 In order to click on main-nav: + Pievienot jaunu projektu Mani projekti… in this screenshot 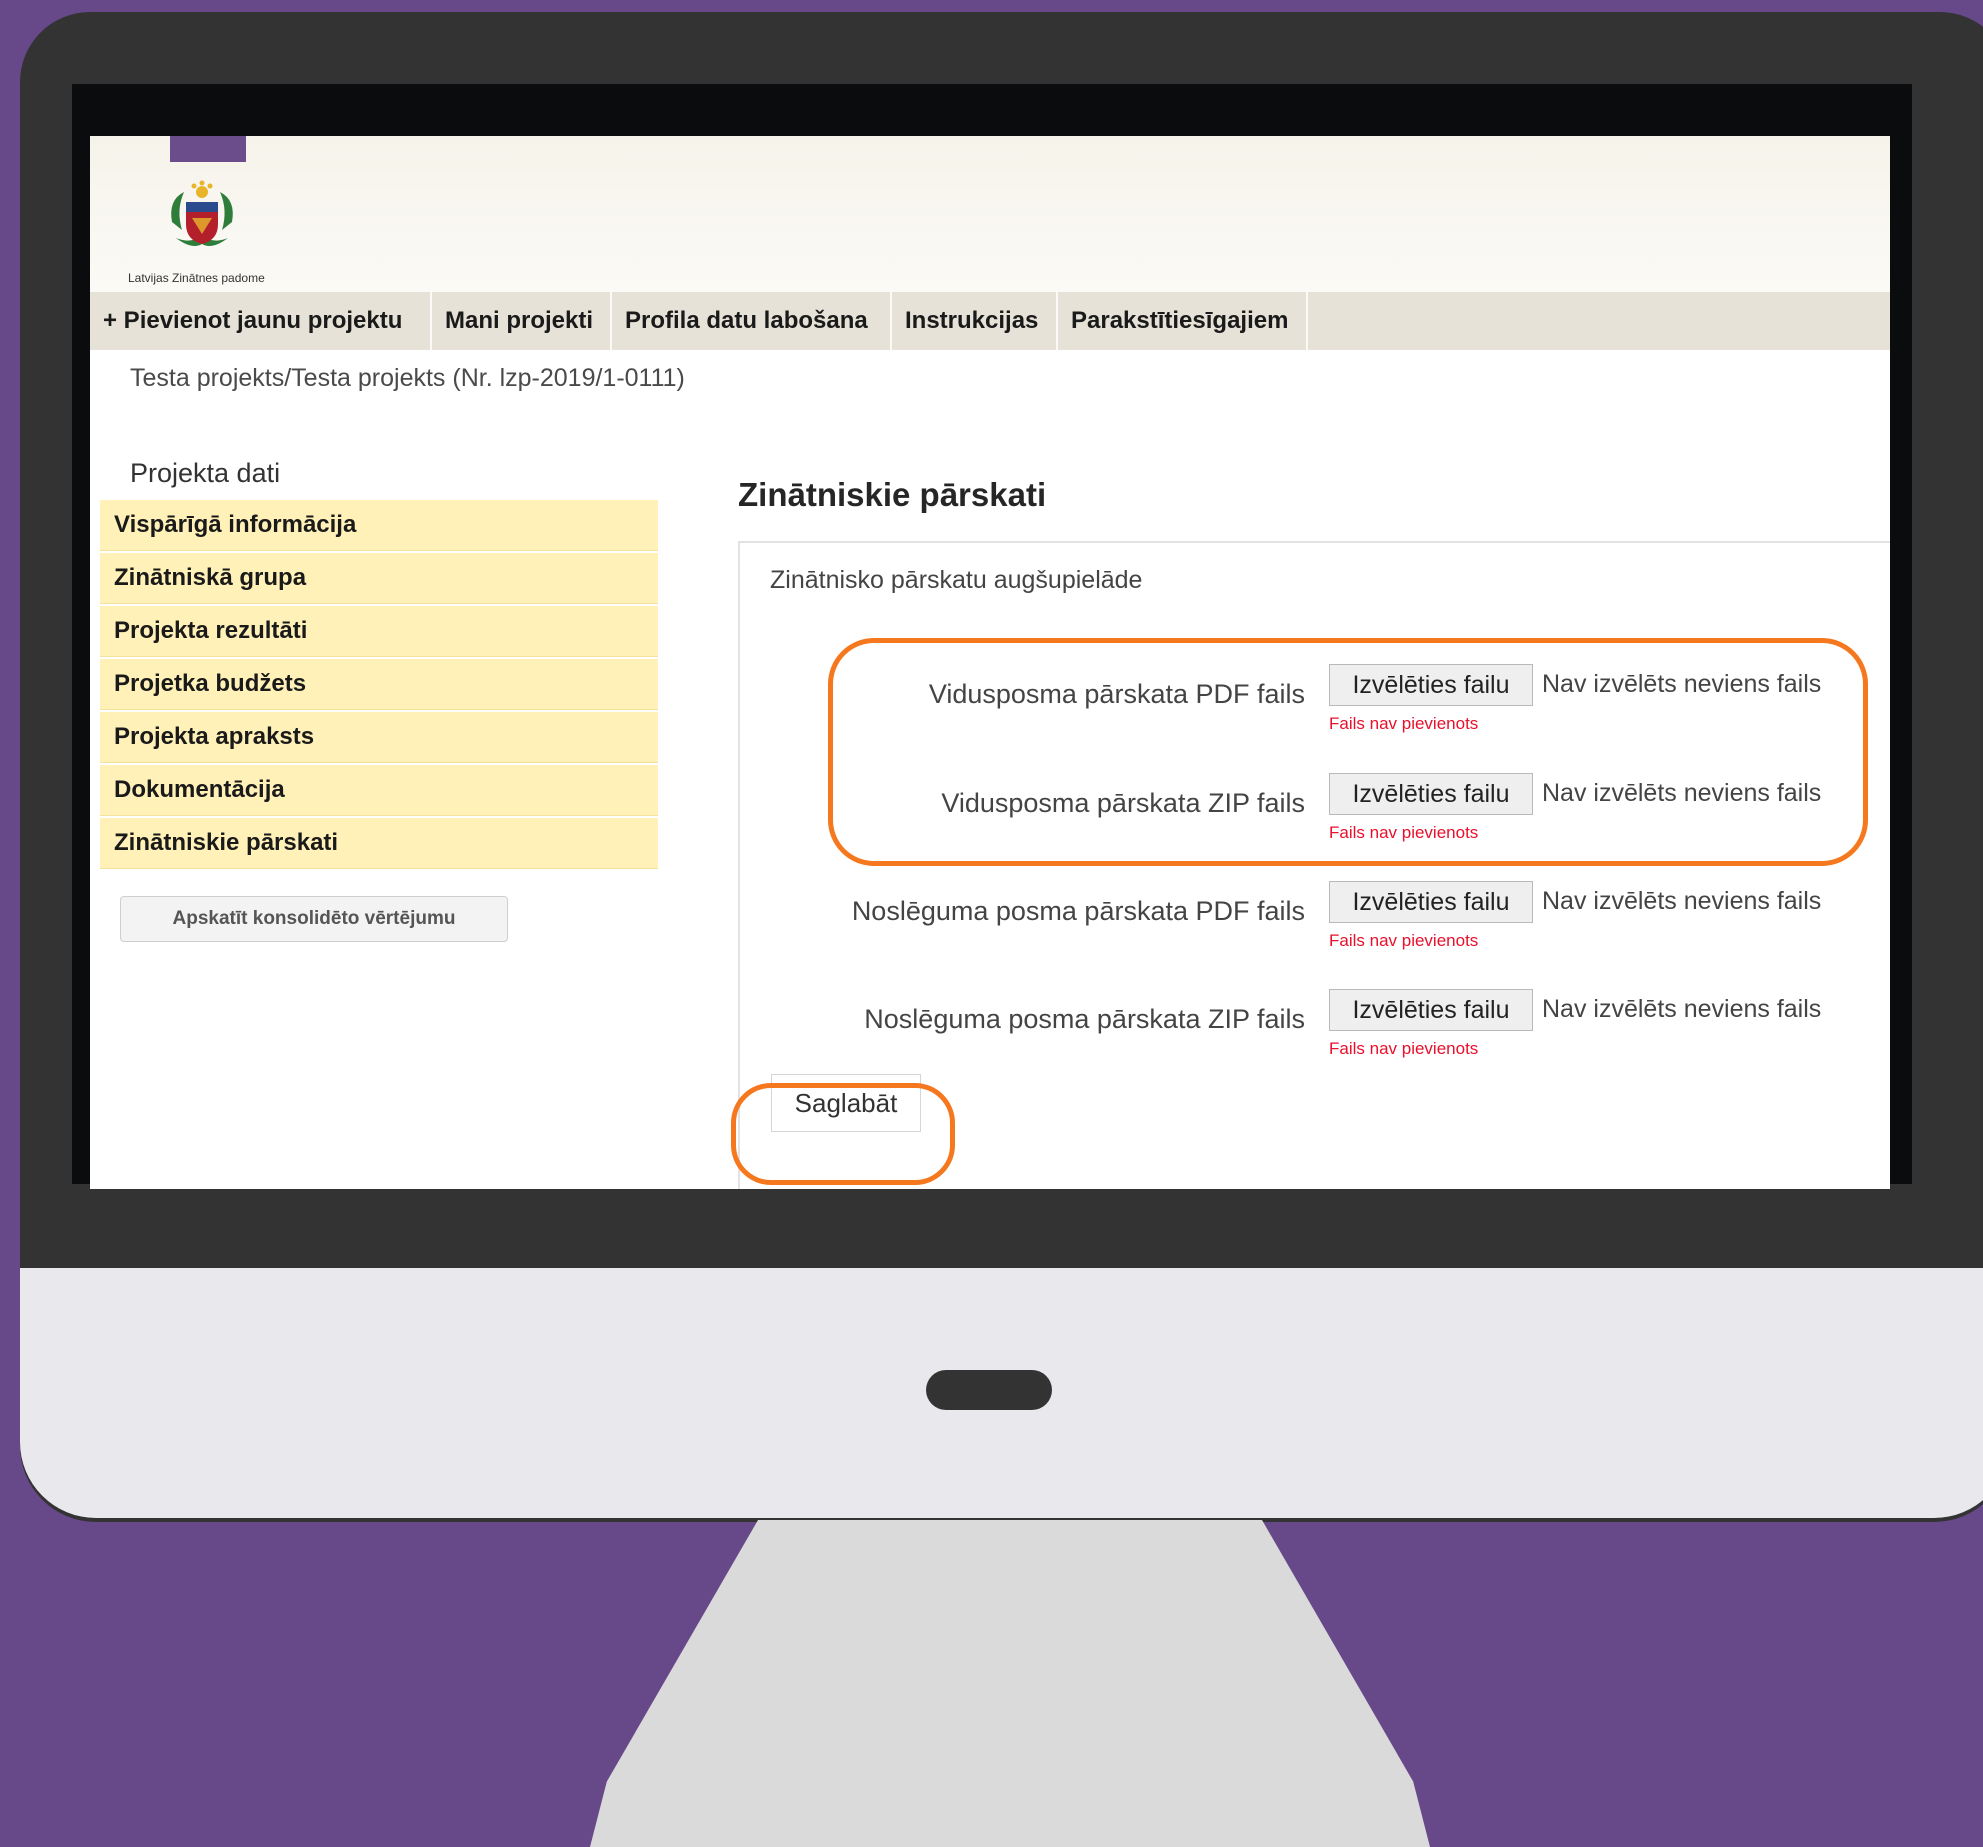, I will do `click(990, 321)`.